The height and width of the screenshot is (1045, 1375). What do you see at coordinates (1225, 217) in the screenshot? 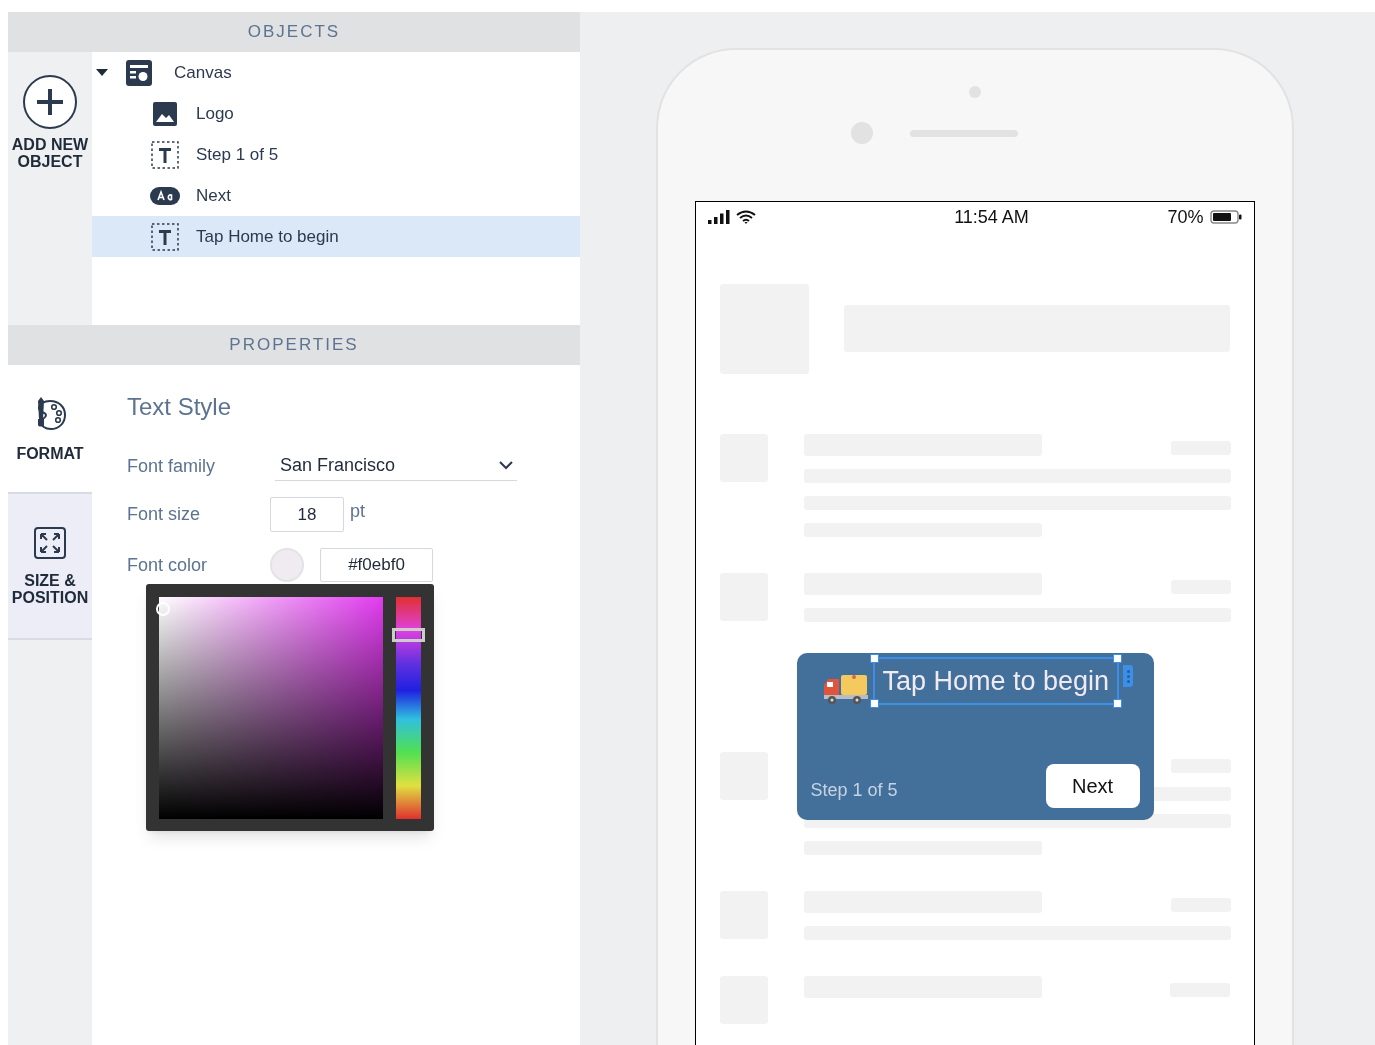
I see `battery-icon` at bounding box center [1225, 217].